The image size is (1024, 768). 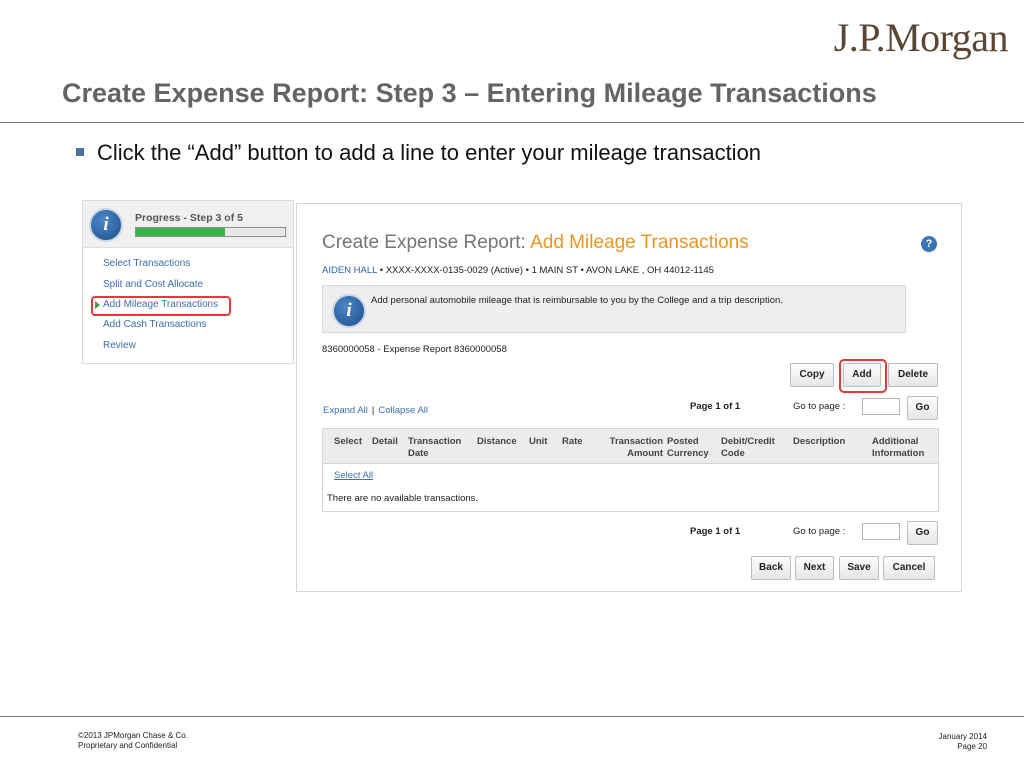 What do you see at coordinates (353, 475) in the screenshot?
I see `select-all-link: Select All` at bounding box center [353, 475].